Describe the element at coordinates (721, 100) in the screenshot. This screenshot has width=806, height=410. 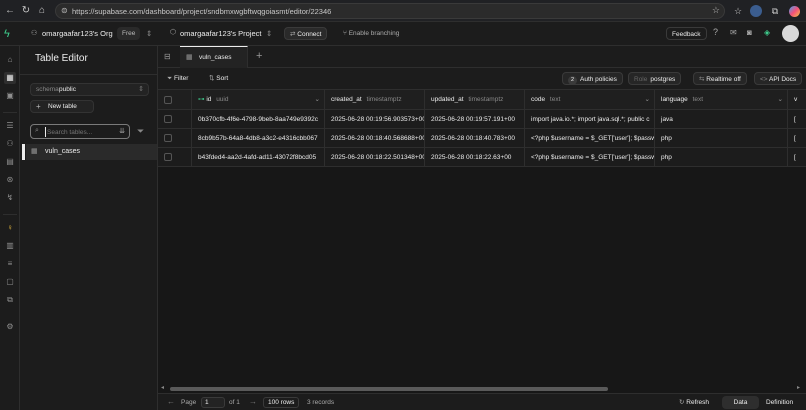
I see `column-header-language: language text ⌄` at that location.